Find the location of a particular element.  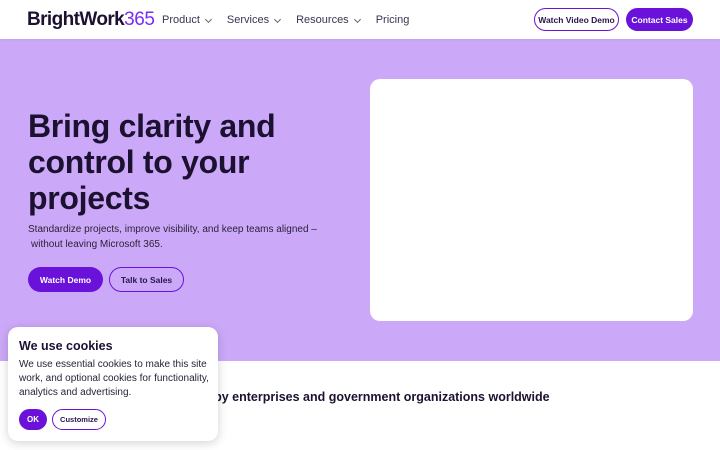

nav-label: Resources is located at coordinates (322, 20).